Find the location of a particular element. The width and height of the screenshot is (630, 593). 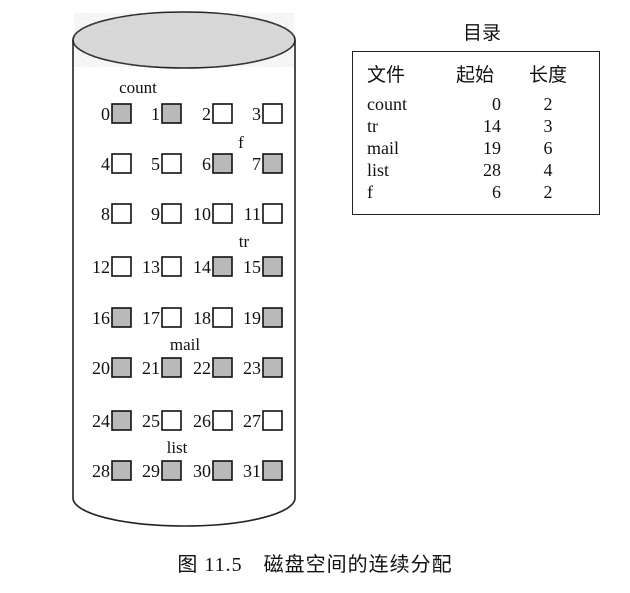

row-file: tr is located at coordinates (372, 126).